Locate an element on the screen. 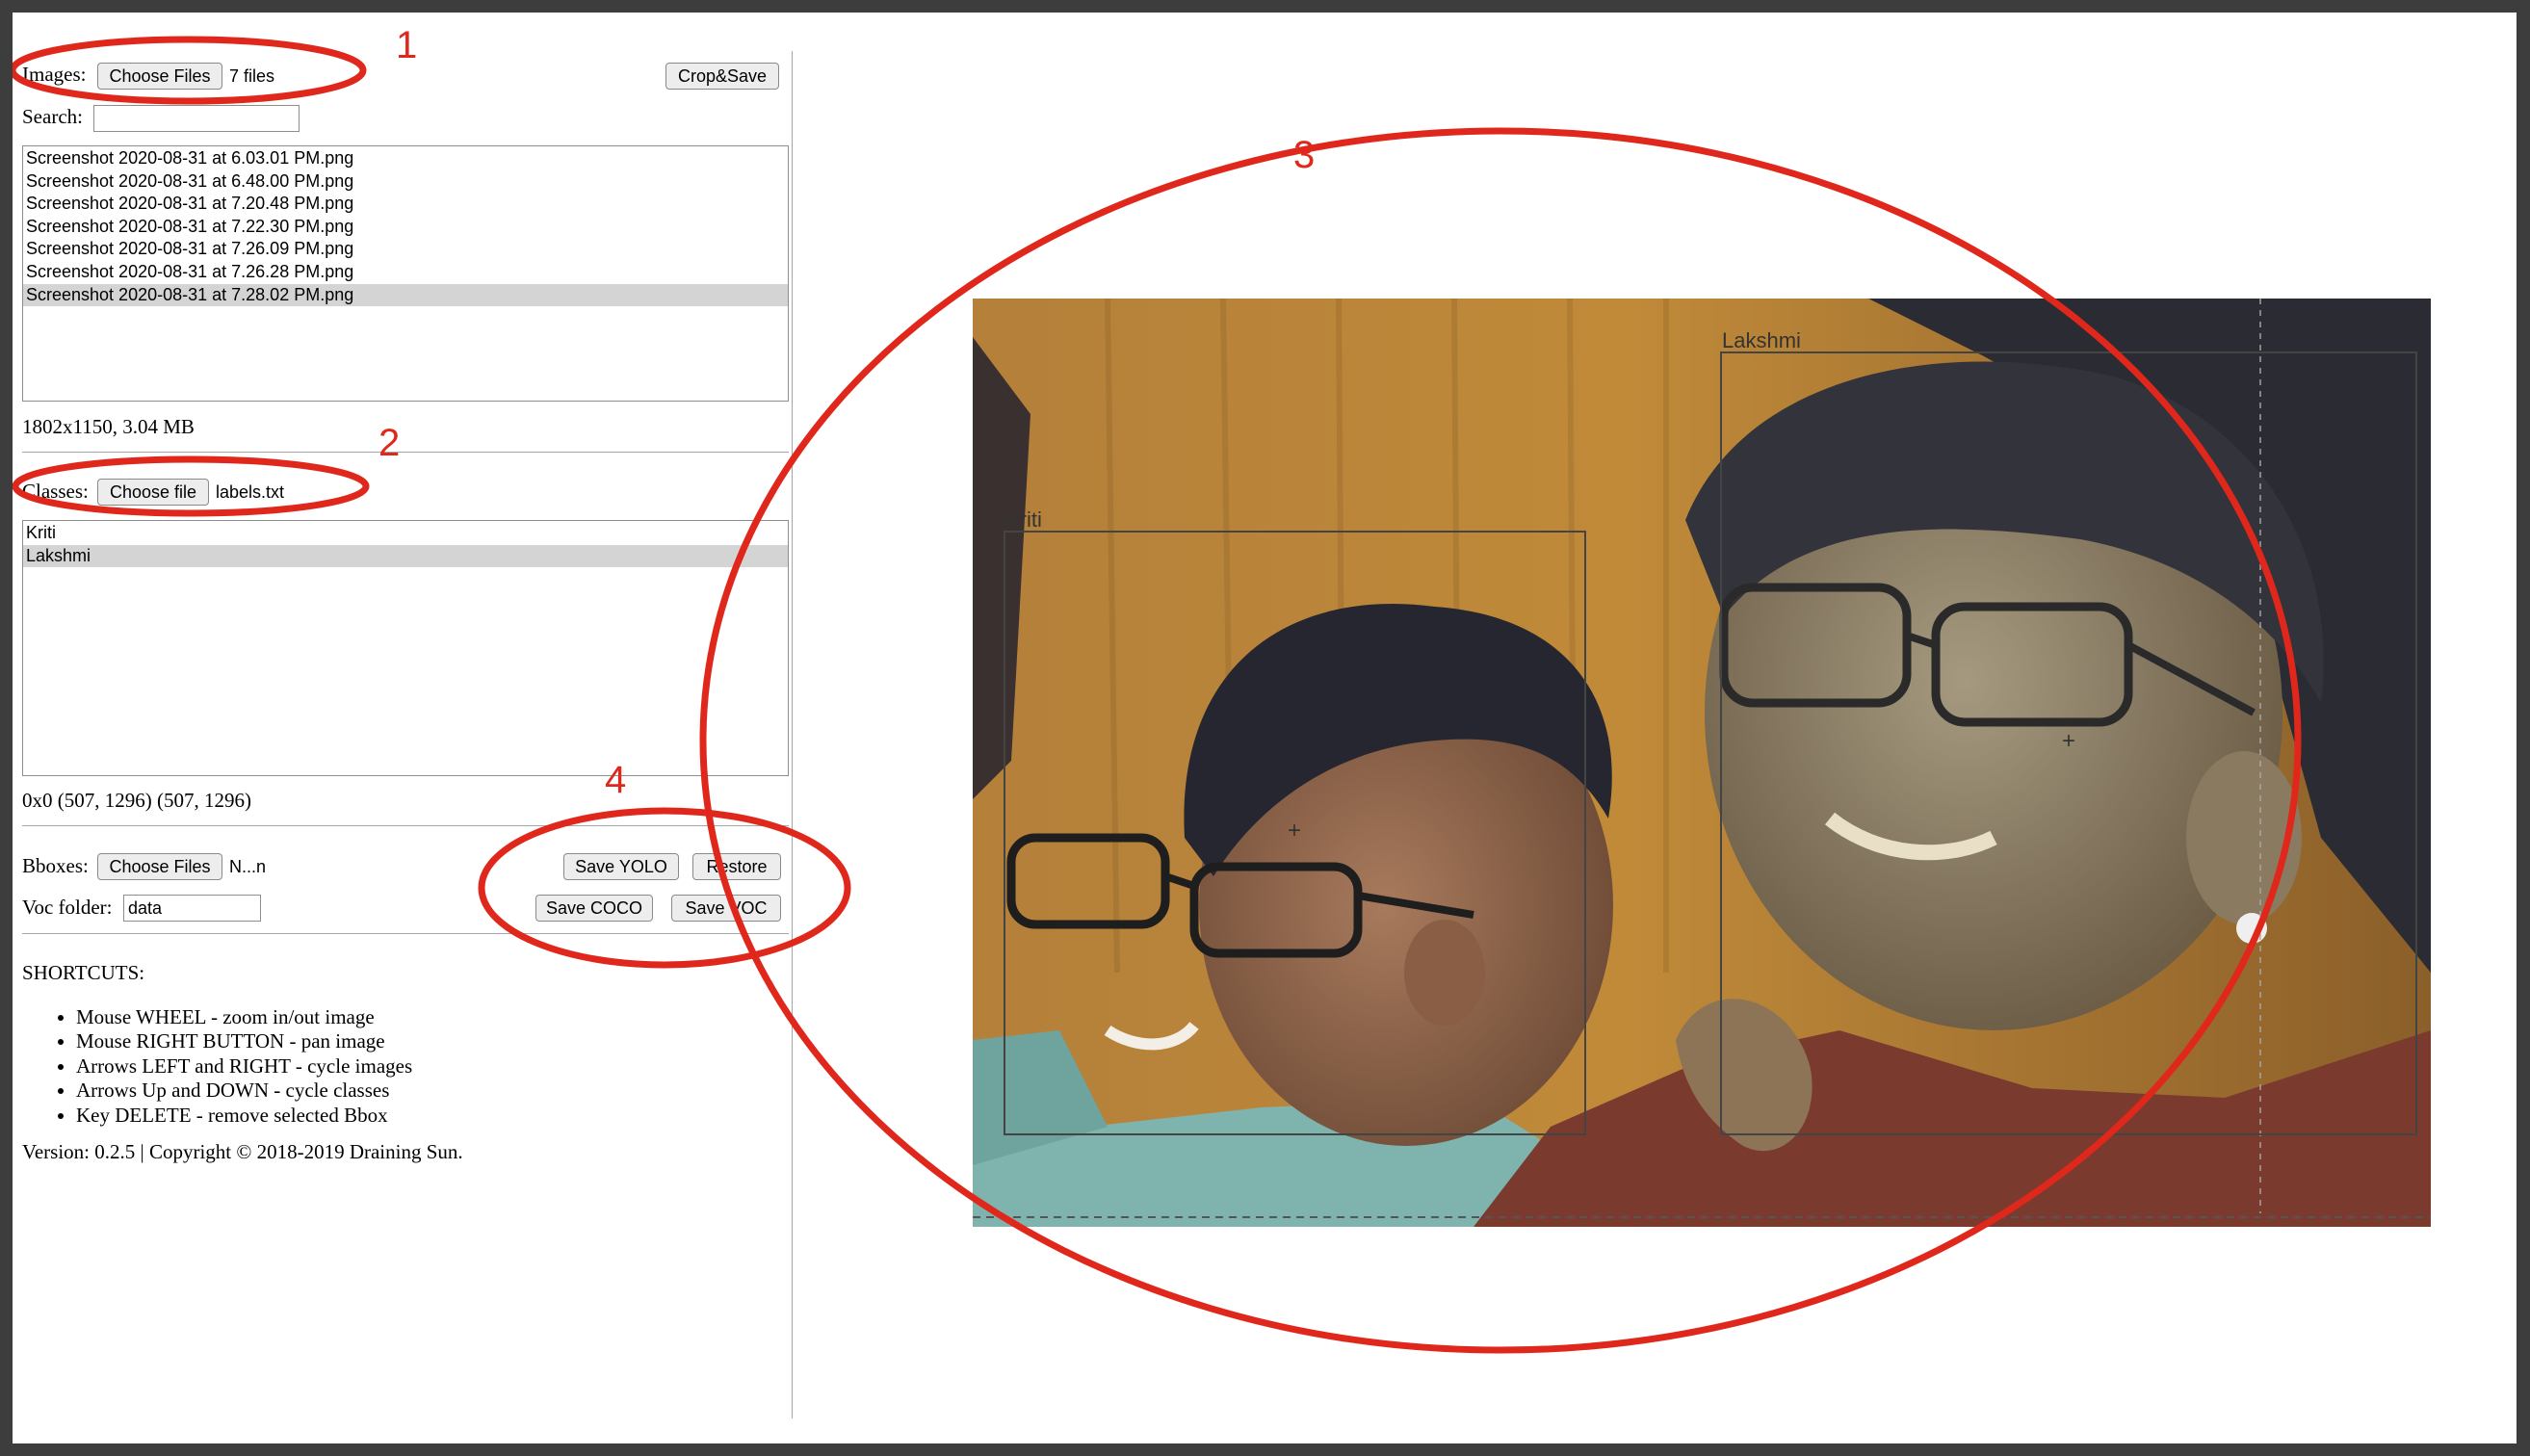 This screenshot has height=1456, width=2530. annotation-number-3: 3 is located at coordinates (1304, 155).